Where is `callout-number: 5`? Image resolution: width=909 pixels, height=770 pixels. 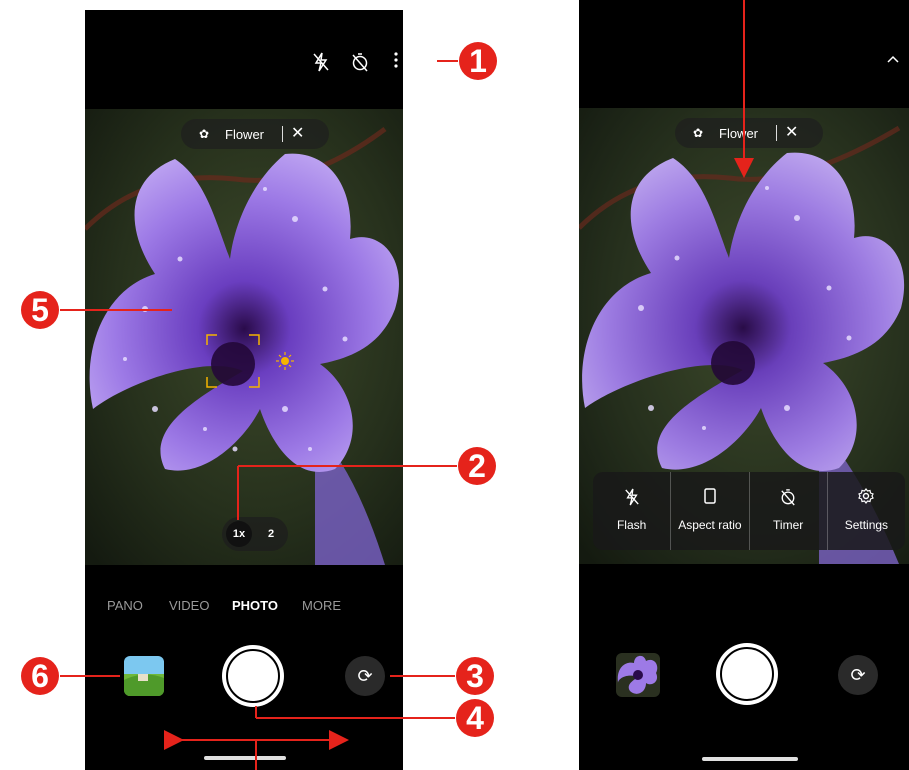 callout-number: 5 is located at coordinates (40, 310).